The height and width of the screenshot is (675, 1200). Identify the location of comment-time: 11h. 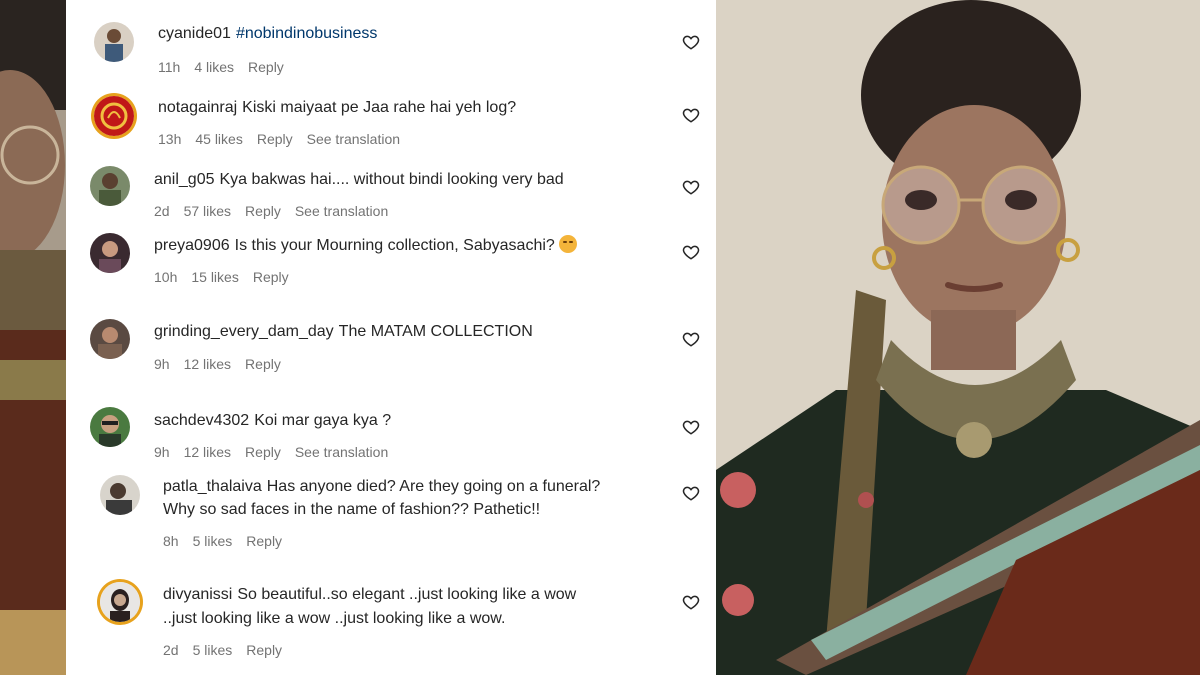
(169, 67).